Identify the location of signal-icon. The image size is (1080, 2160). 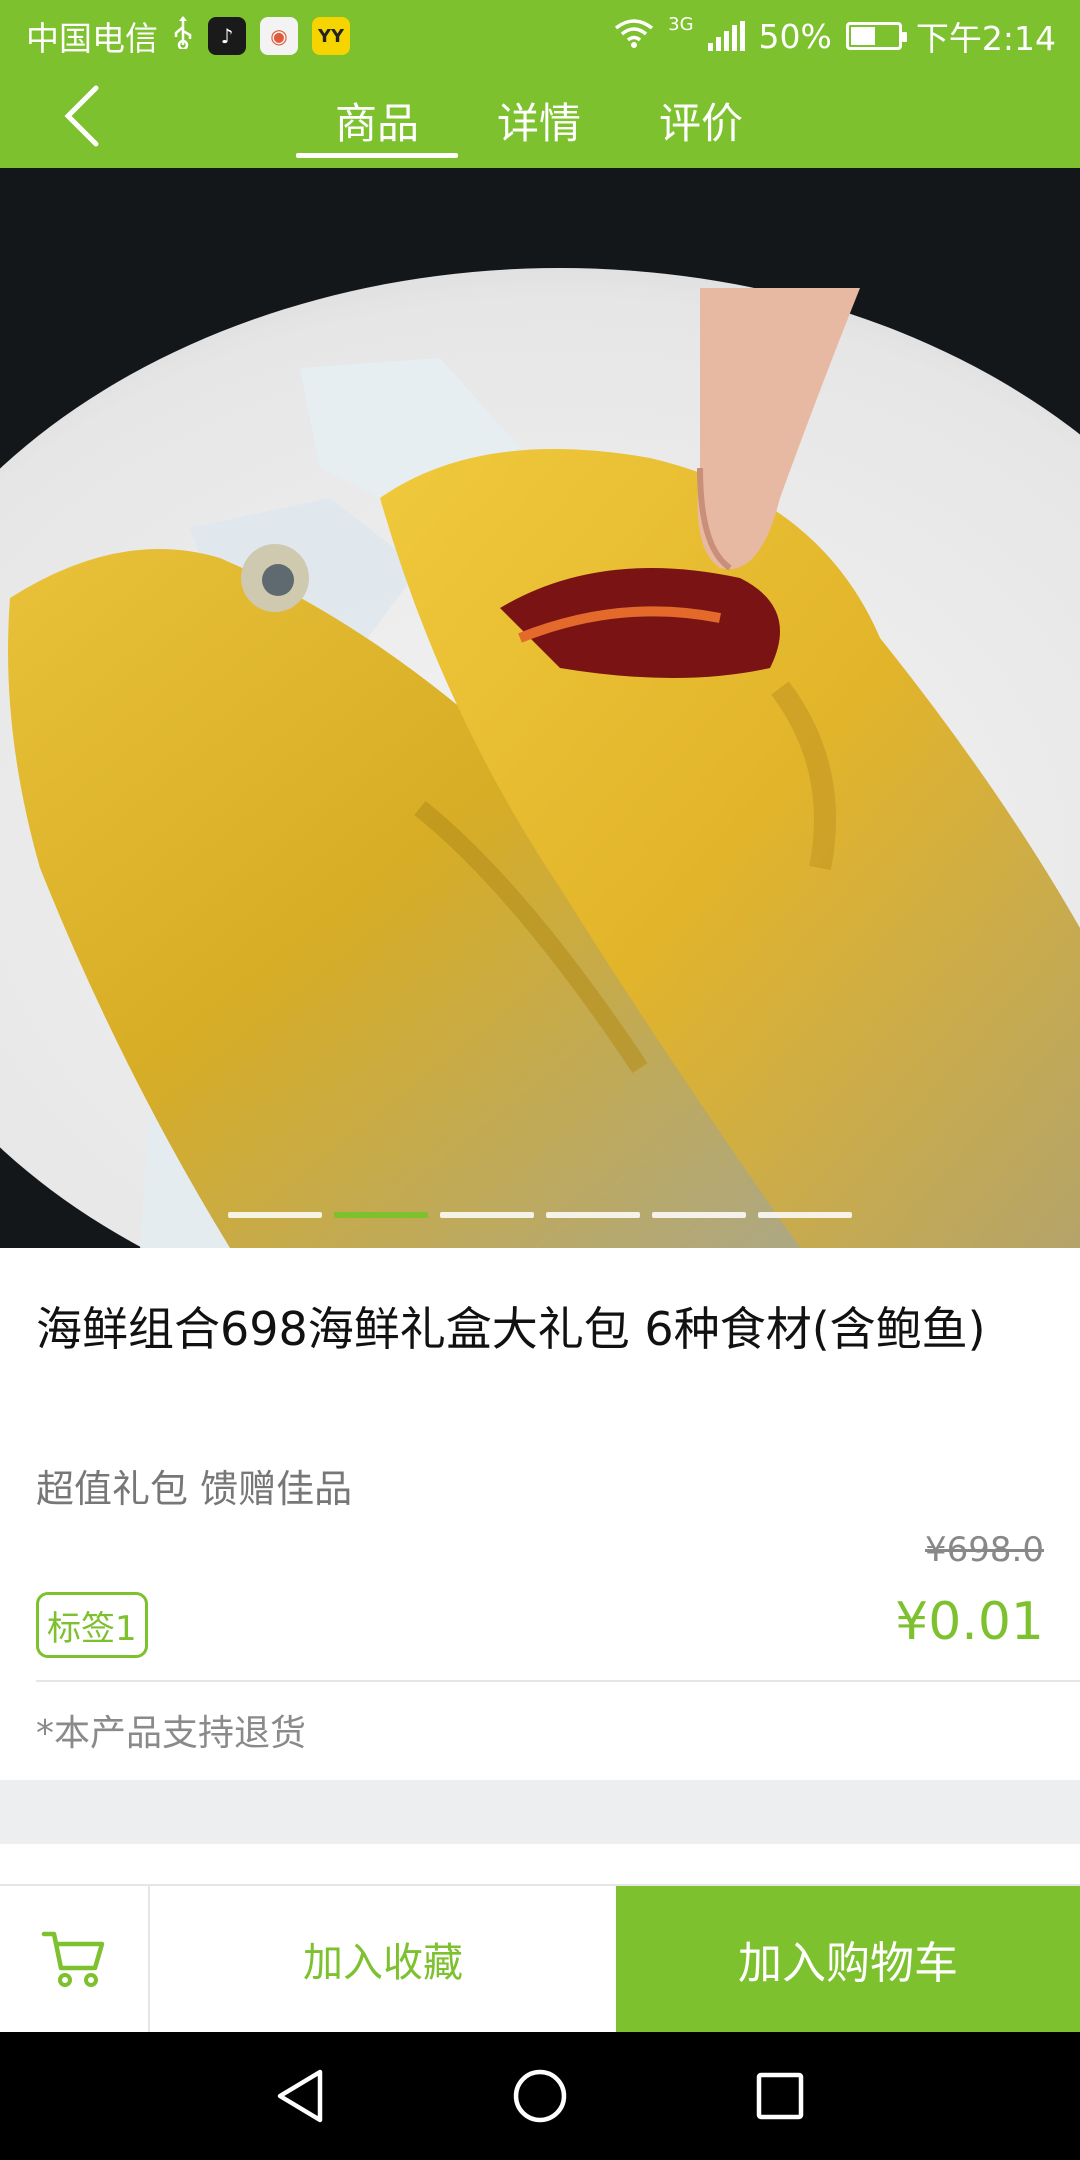
(726, 36).